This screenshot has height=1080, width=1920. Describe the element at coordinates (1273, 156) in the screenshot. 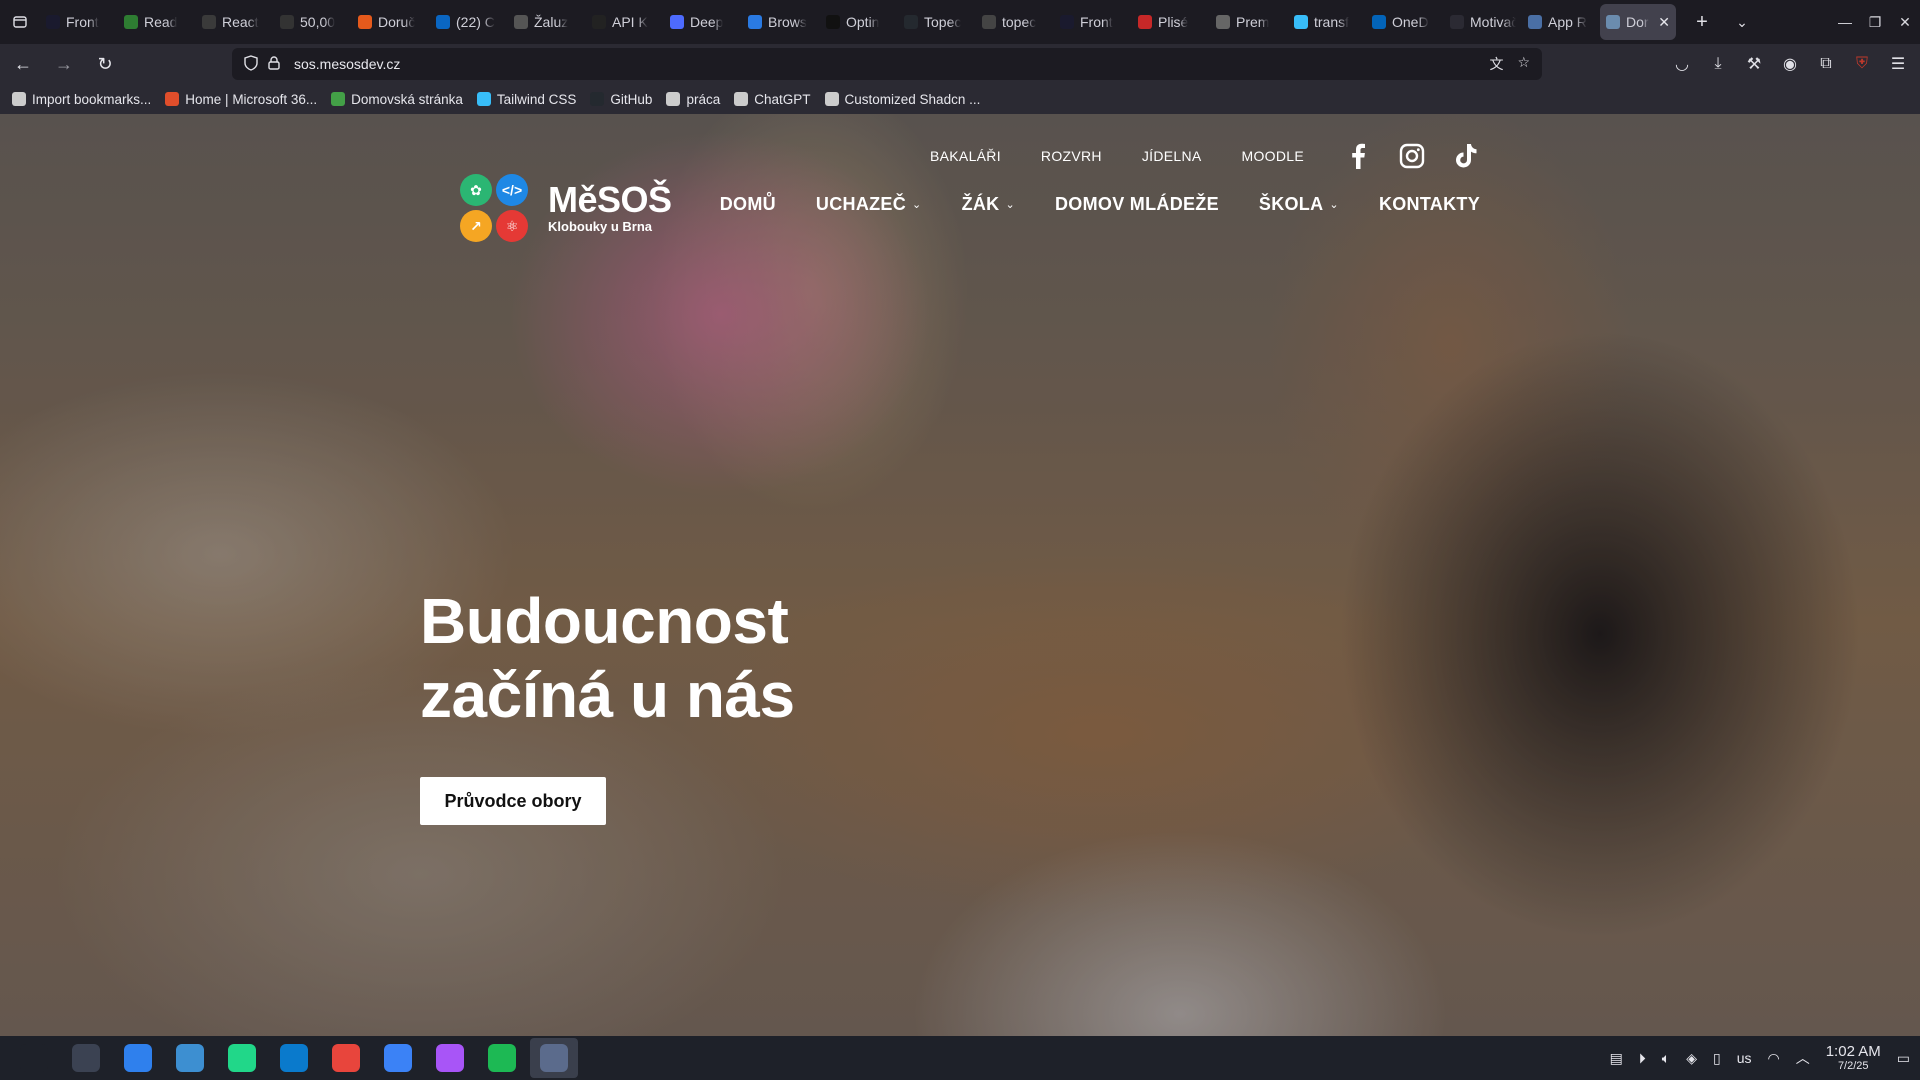

I see `link-moodle: MOODLE` at that location.